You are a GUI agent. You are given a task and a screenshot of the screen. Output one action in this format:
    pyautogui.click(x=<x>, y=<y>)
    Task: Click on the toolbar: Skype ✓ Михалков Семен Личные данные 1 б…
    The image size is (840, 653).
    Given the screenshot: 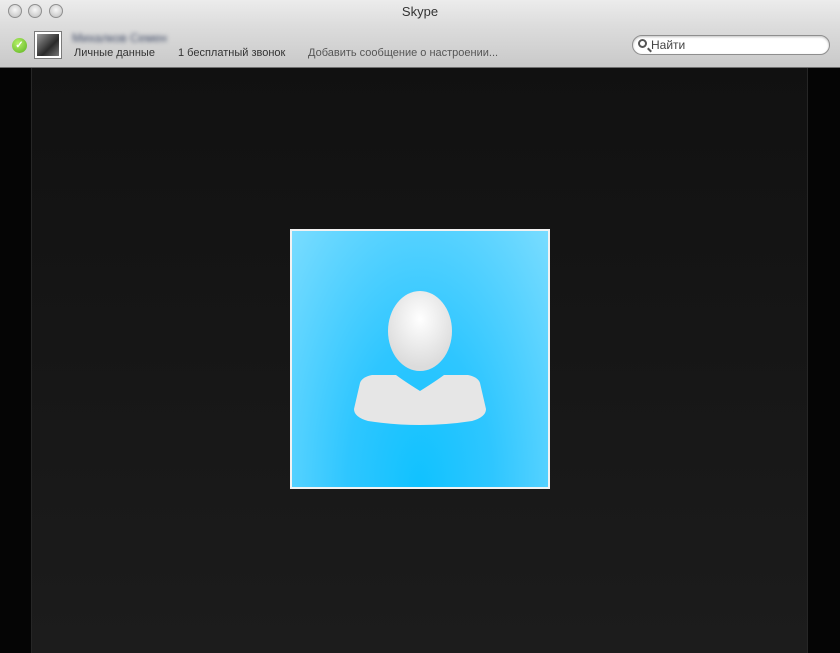 What is the action you would take?
    pyautogui.click(x=420, y=34)
    